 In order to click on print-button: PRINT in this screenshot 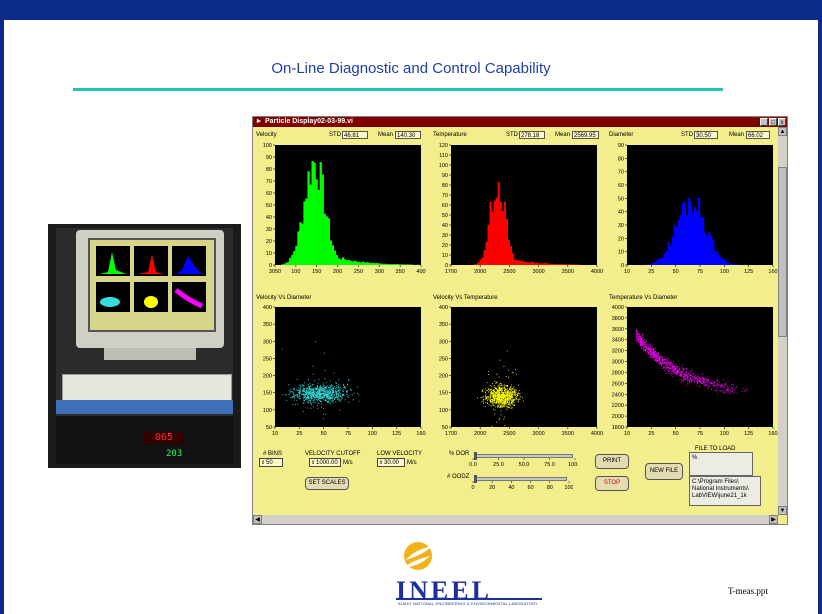, I will do `click(612, 461)`.